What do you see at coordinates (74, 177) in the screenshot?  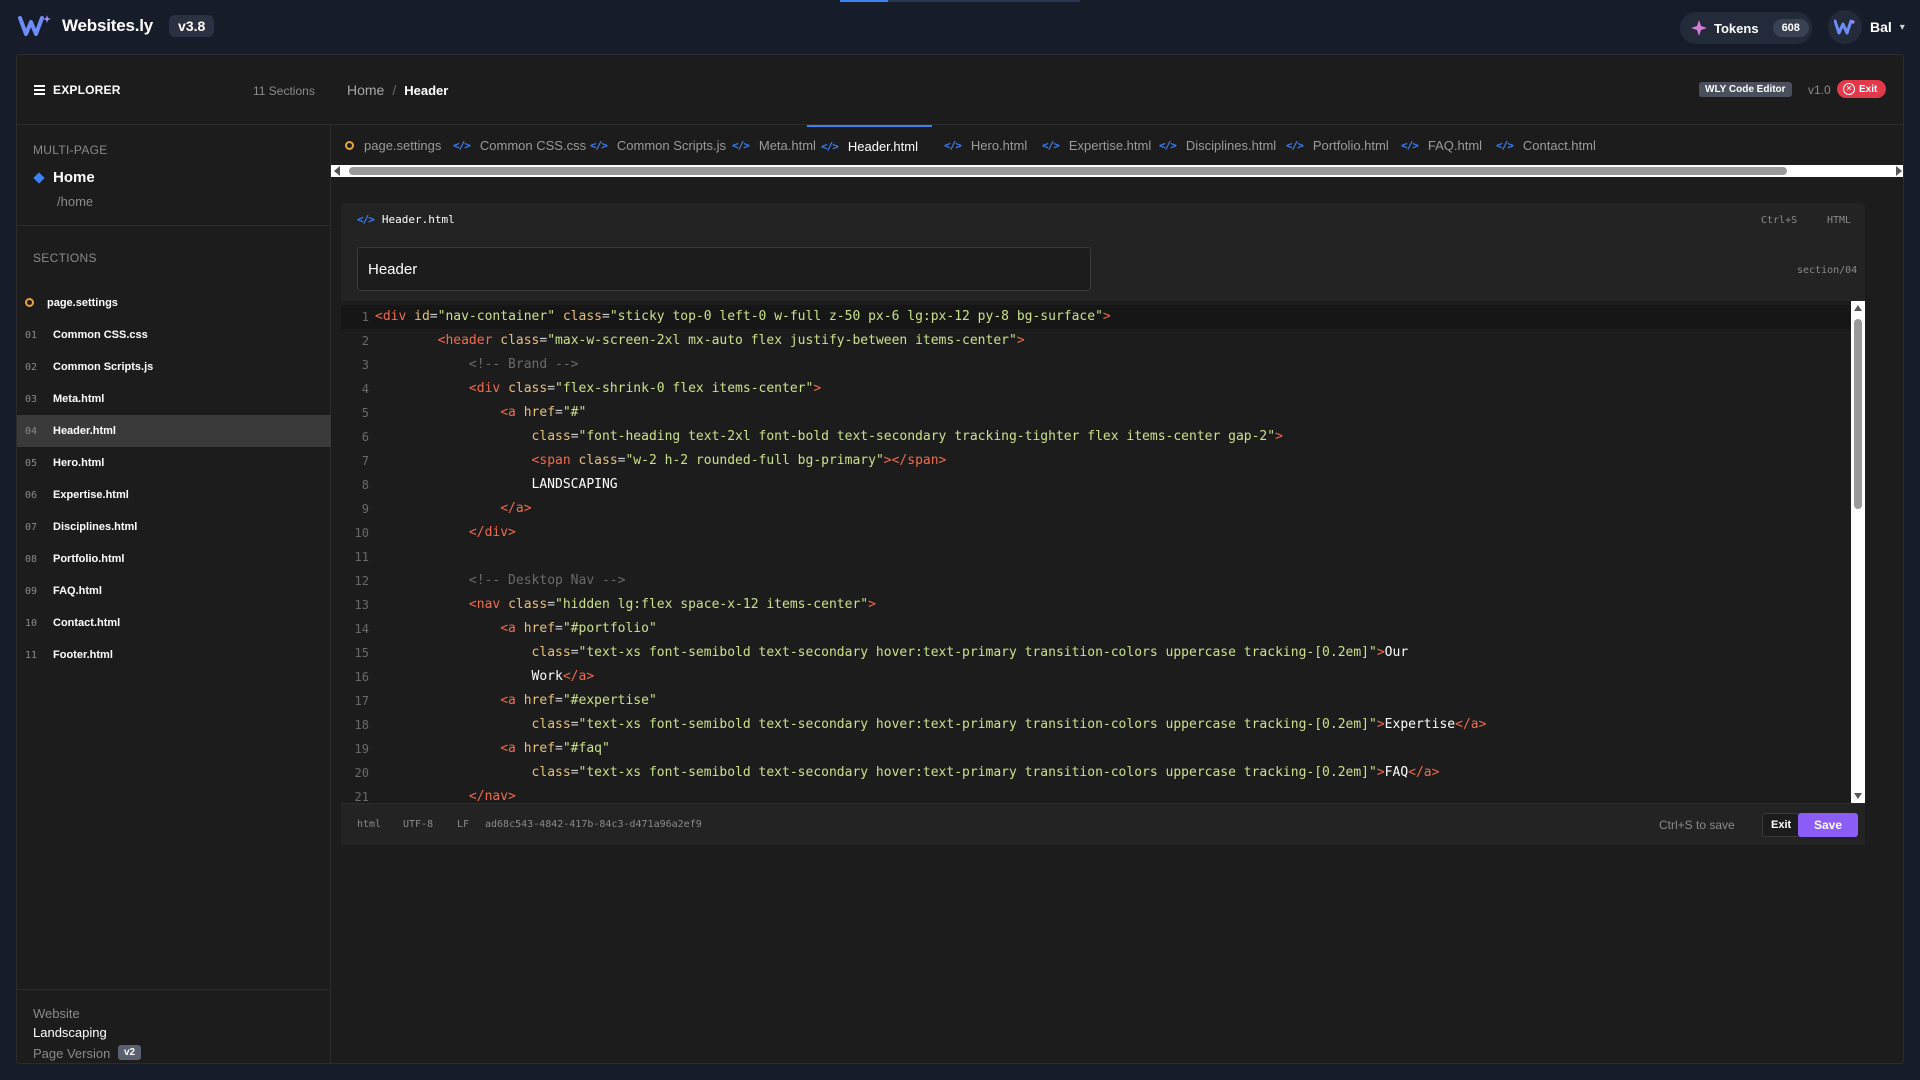 I see `page-name: Home` at bounding box center [74, 177].